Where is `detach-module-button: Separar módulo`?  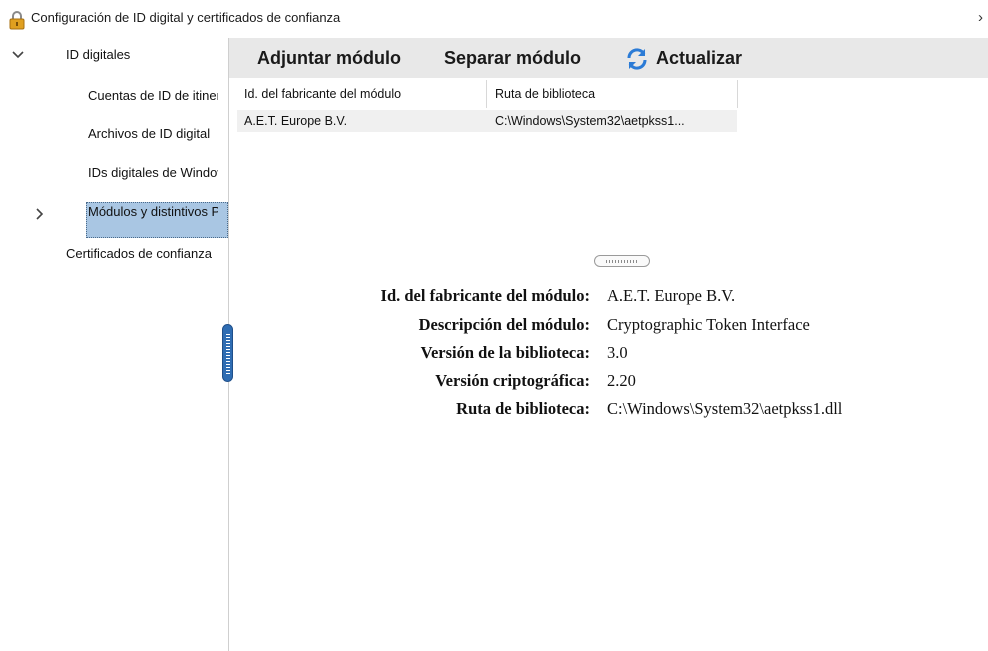 detach-module-button: Separar módulo is located at coordinates (512, 58).